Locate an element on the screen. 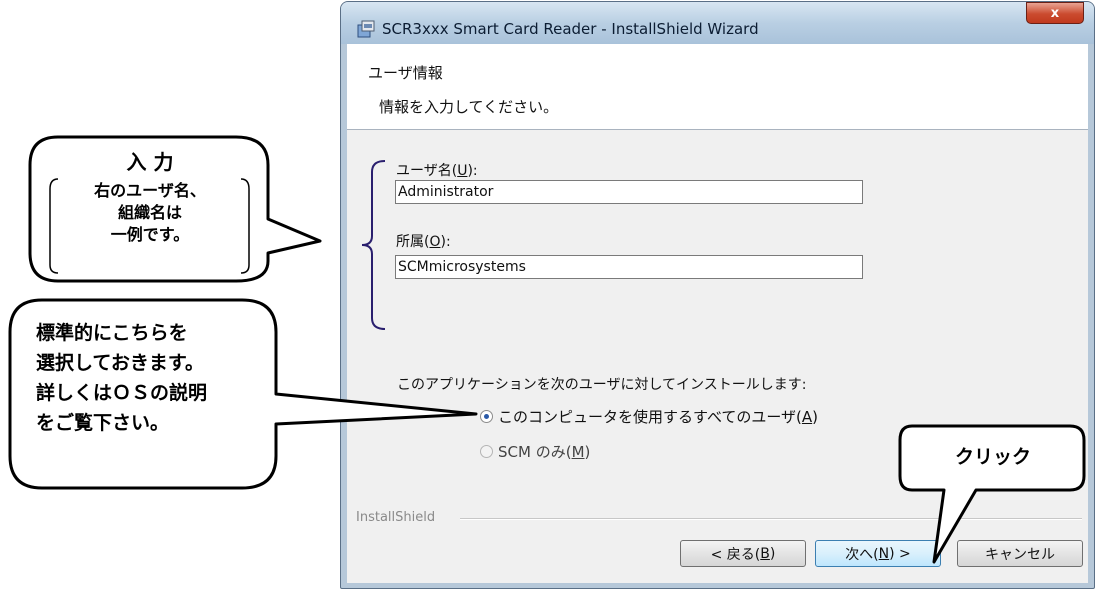 Image resolution: width=1096 pixels, height=590 pixels. installshield-label: InstallShield is located at coordinates (396, 517).